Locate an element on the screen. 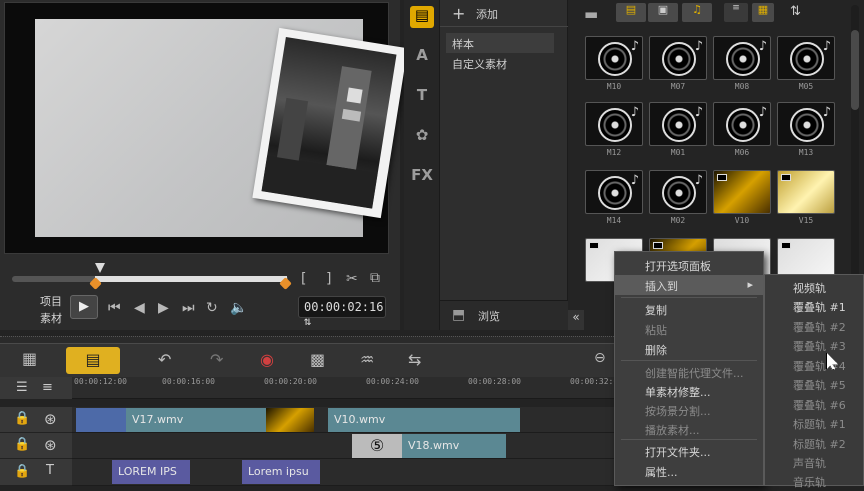 This screenshot has height=491, width=864. thumbnail-m07: ♪ is located at coordinates (678, 58).